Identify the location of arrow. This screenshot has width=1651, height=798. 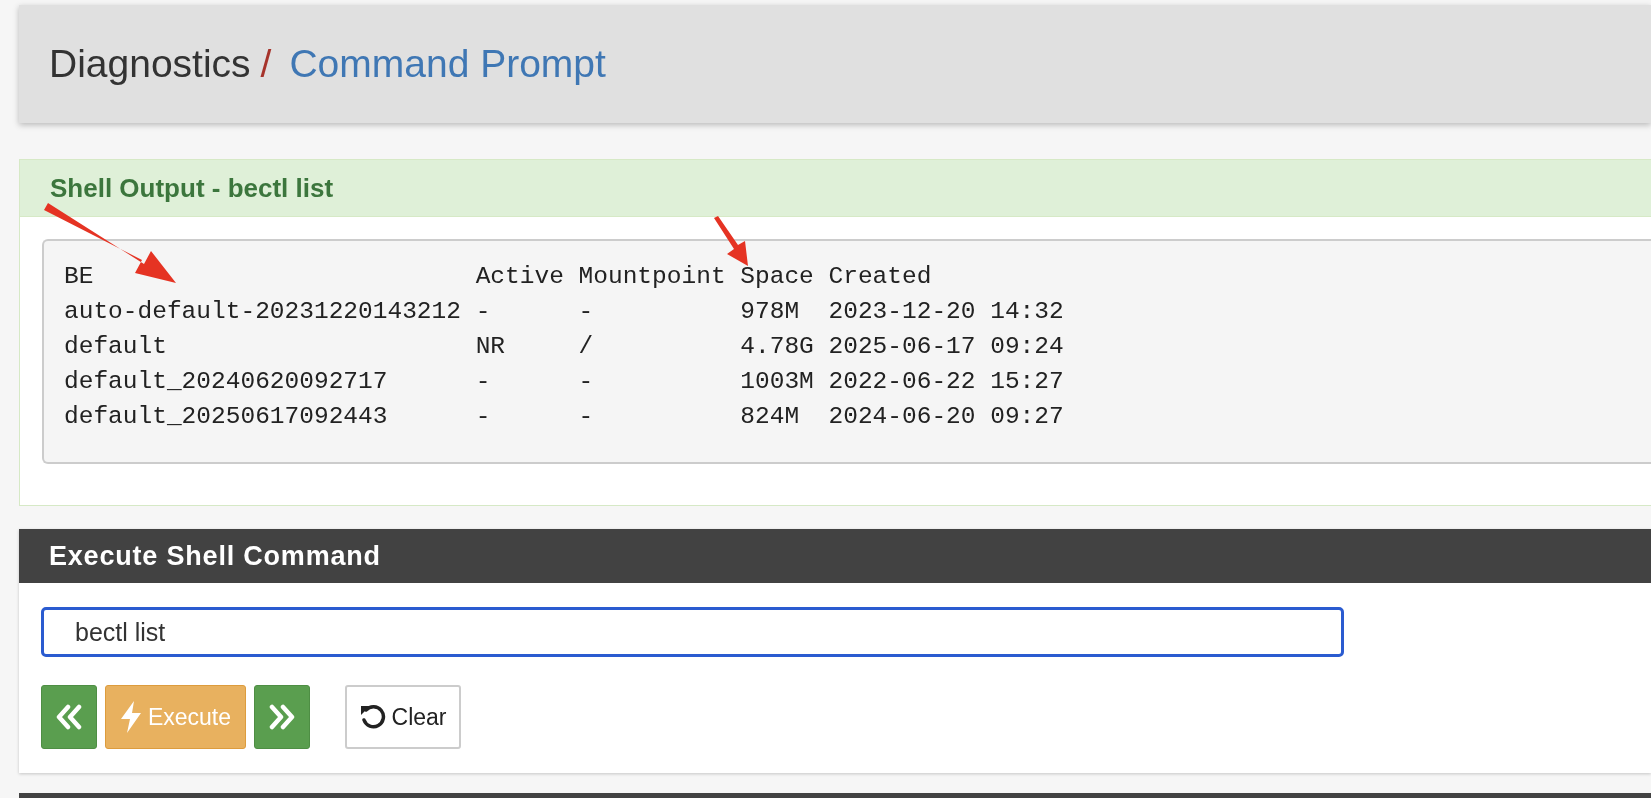
(731, 241).